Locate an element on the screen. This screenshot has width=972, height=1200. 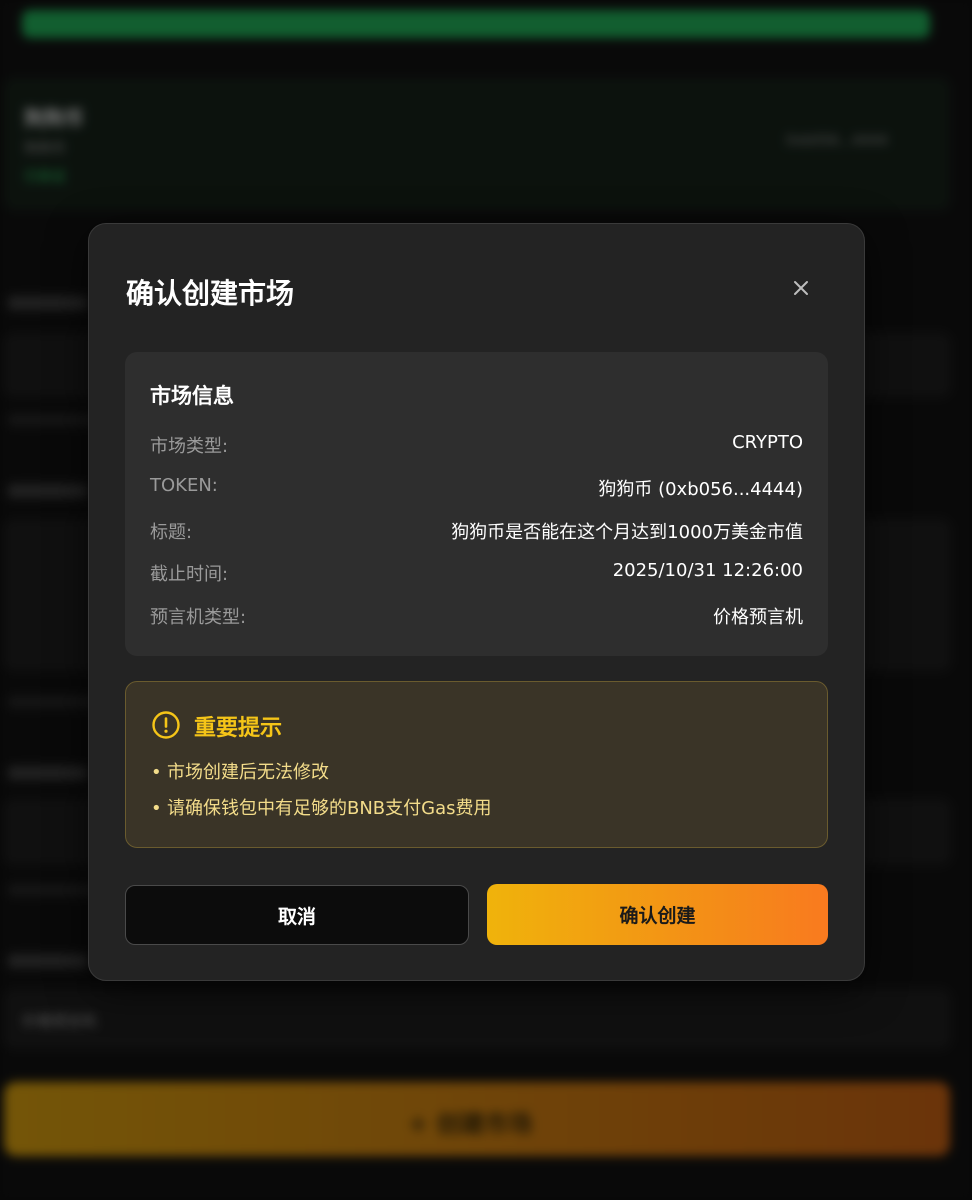
info-key: 市场类型: is located at coordinates (189, 446).